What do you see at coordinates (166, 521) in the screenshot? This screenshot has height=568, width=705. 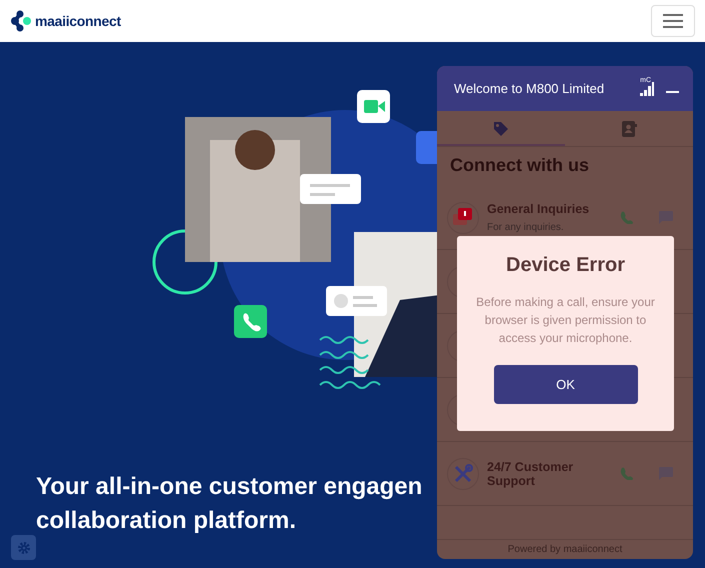 I see `headline-text: collaboration platform.` at bounding box center [166, 521].